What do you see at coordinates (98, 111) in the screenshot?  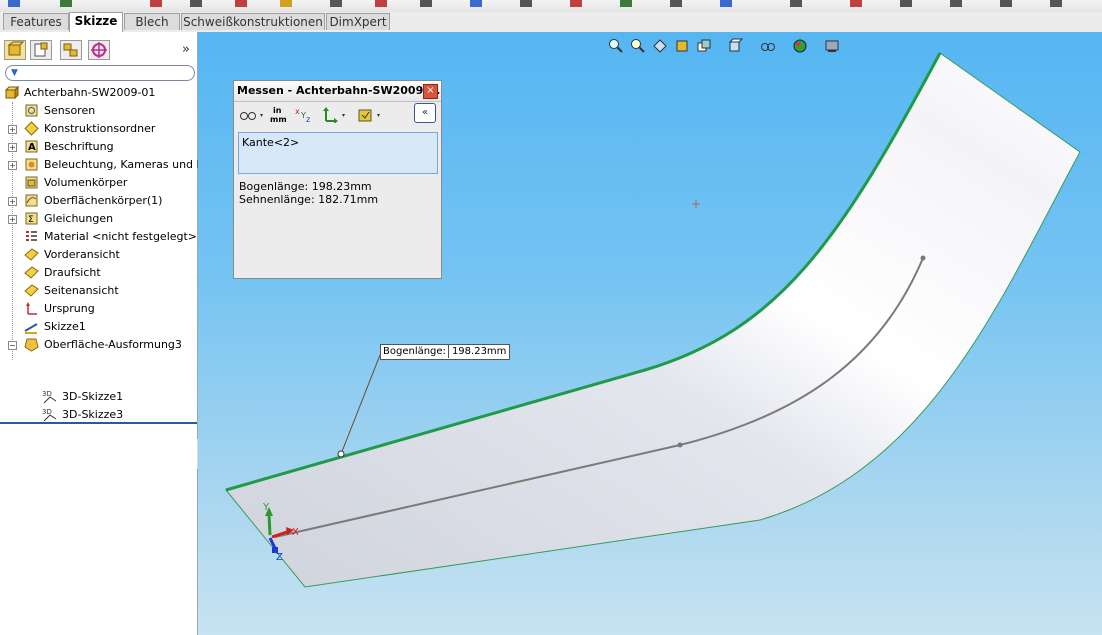 I see `tree-item: Sensoren` at bounding box center [98, 111].